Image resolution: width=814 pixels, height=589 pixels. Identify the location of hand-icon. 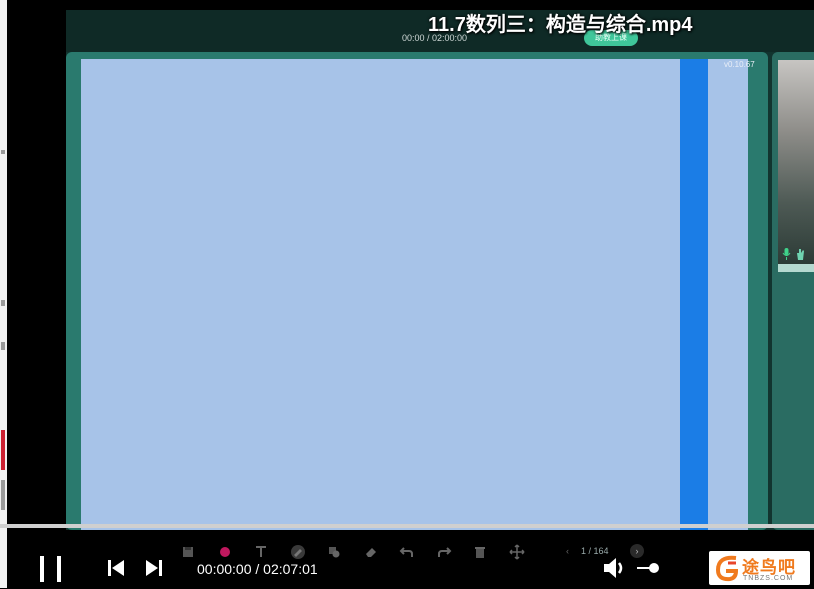
(800, 253).